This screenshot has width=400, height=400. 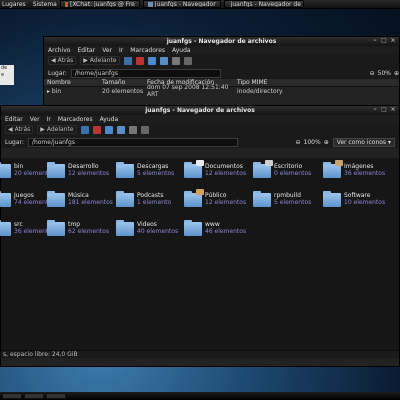 What do you see at coordinates (288, 199) in the screenshot?
I see `folder-item-rpmbuild: rpmbuild 5 elementos` at bounding box center [288, 199].